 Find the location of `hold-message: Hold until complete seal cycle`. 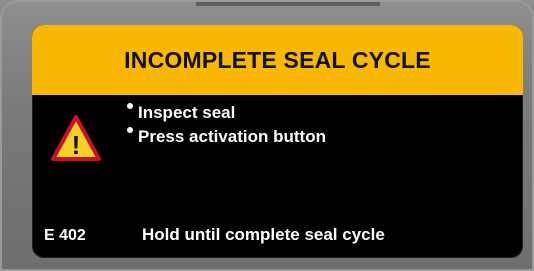

hold-message: Hold until complete seal cycle is located at coordinates (263, 234).